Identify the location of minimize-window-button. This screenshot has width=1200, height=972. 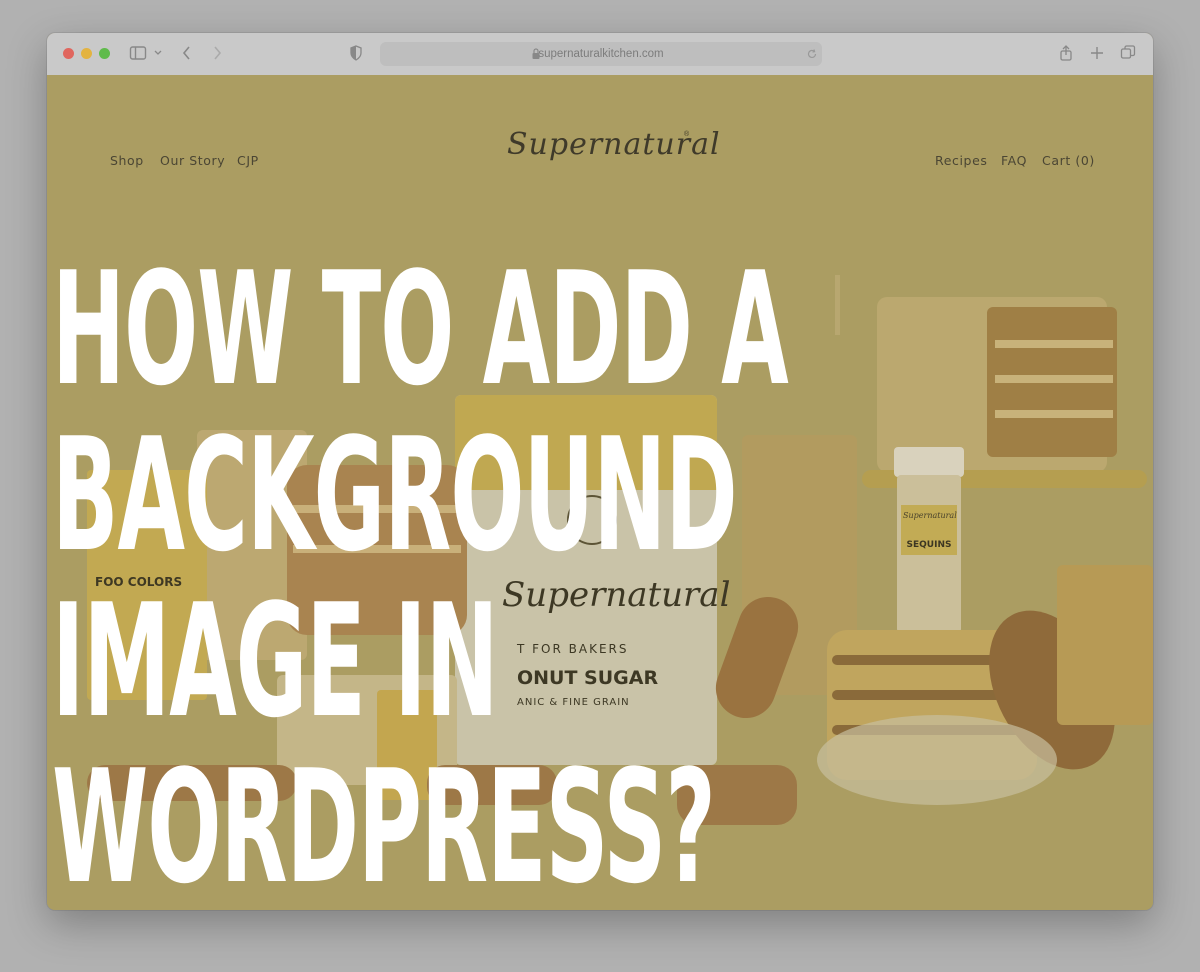
(86, 53).